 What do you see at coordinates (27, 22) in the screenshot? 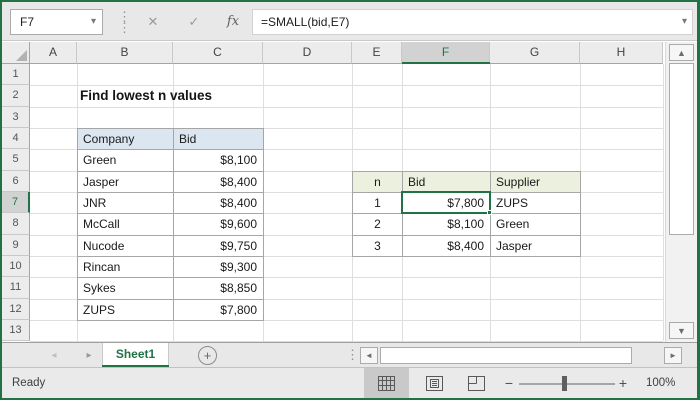
I see `name-box-value: F7` at bounding box center [27, 22].